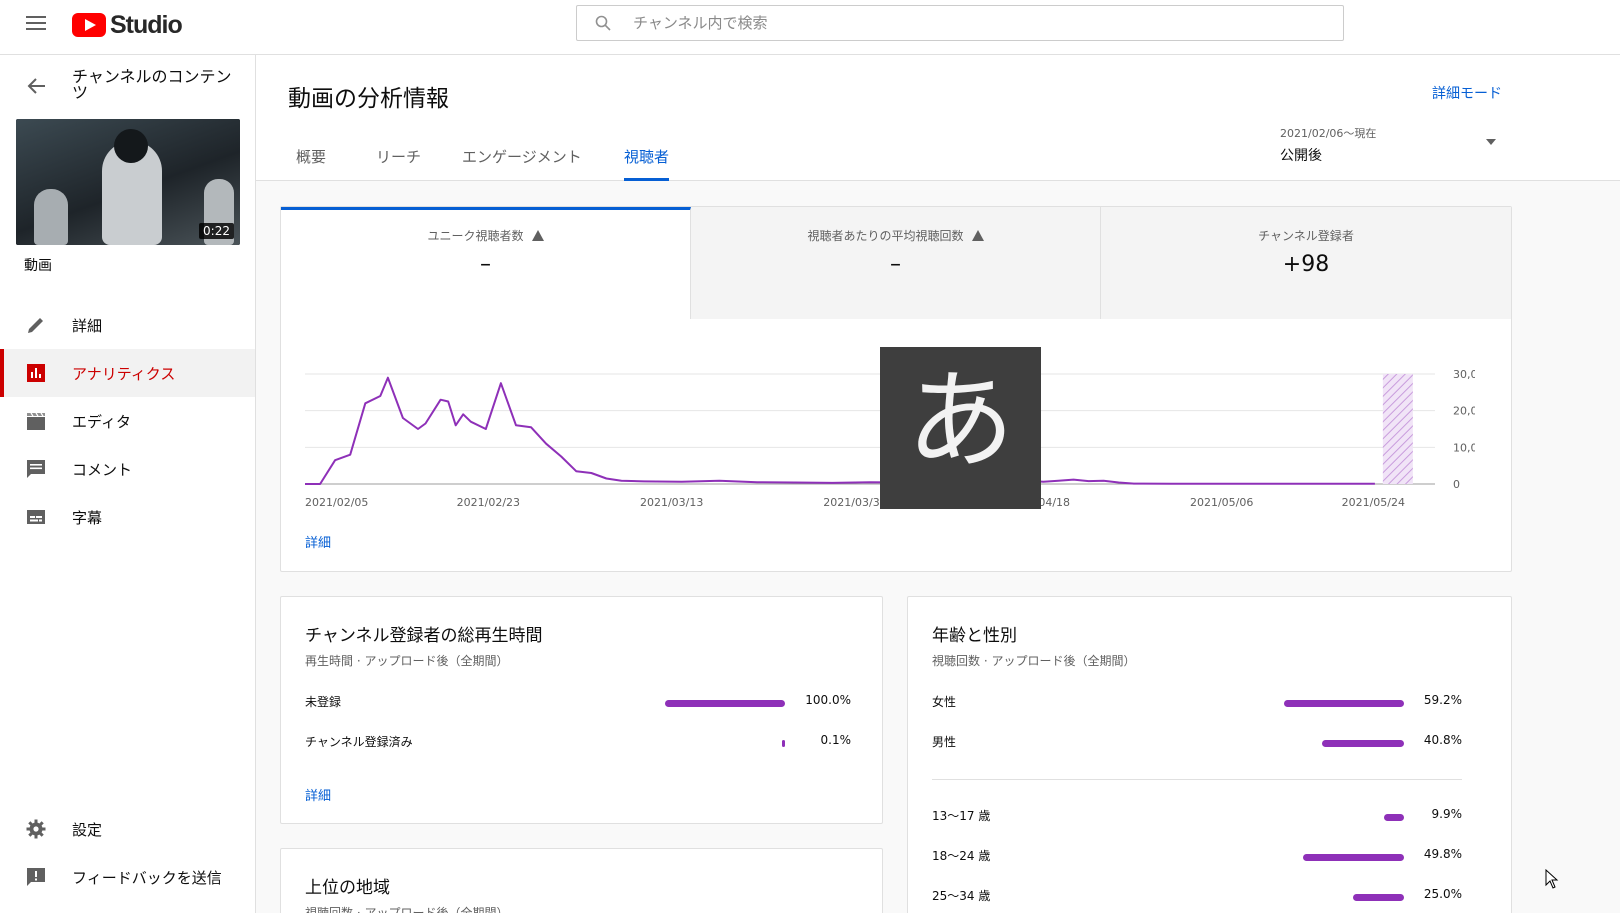 This screenshot has height=913, width=1620. I want to click on search-box, so click(960, 23).